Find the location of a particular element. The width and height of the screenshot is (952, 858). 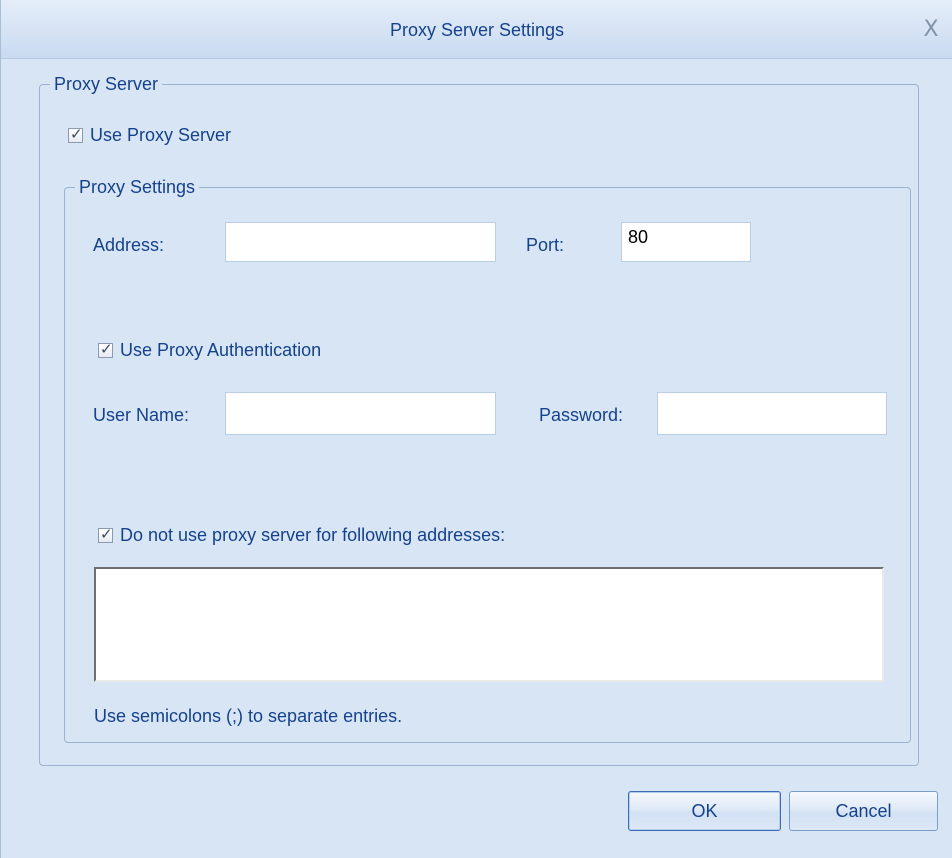

bypass-checkbox: ✓ is located at coordinates (105, 534).